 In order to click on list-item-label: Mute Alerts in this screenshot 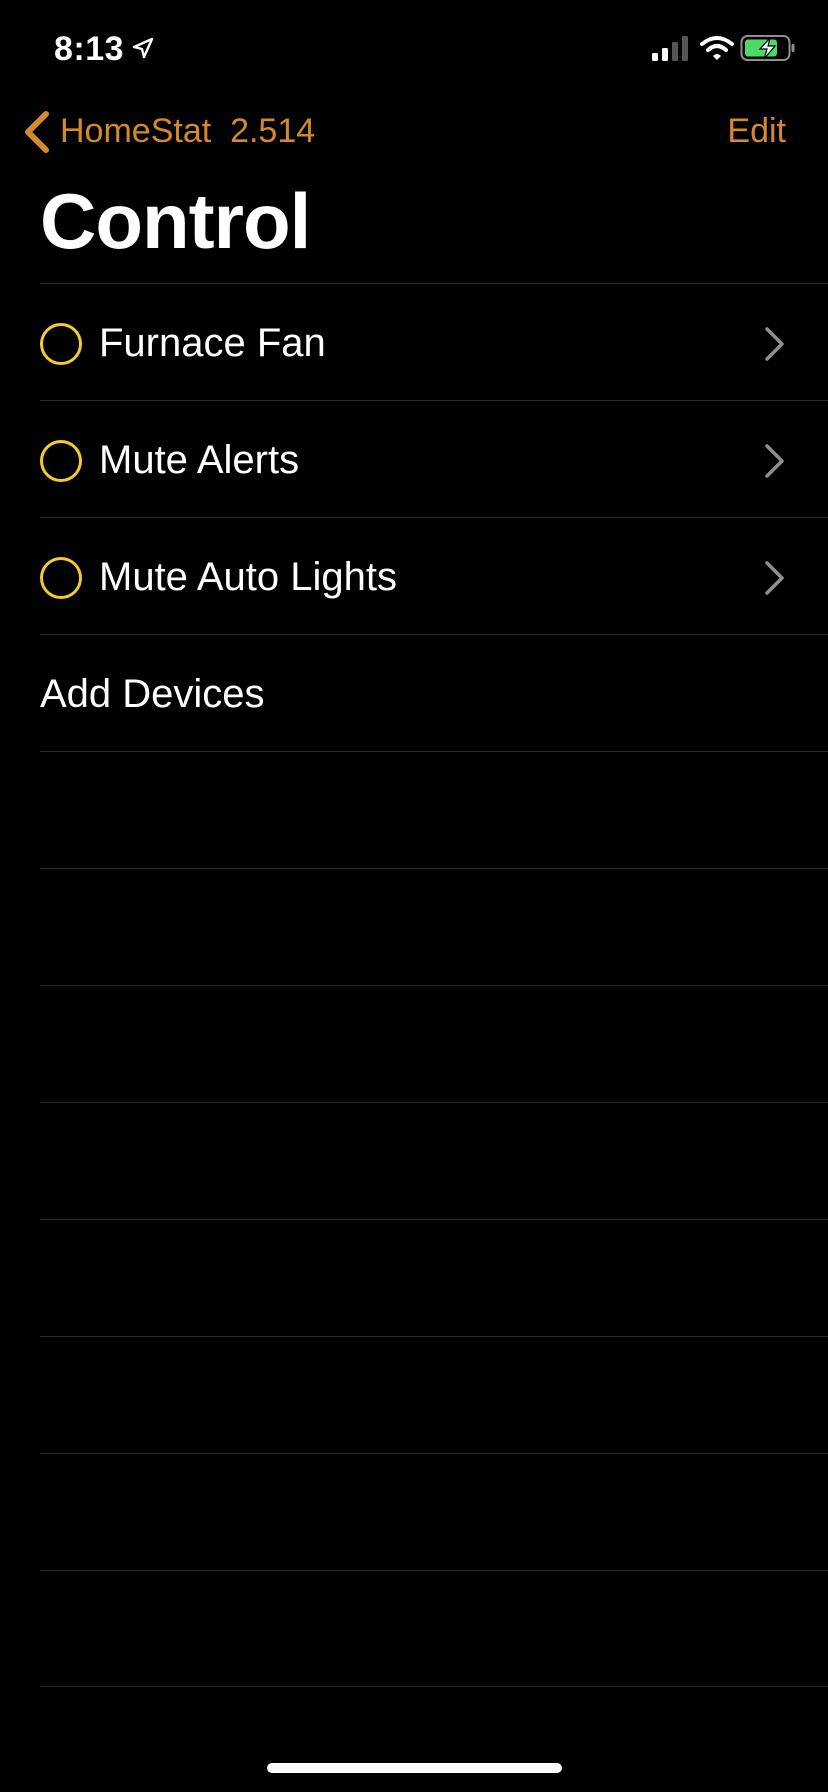, I will do `click(199, 460)`.